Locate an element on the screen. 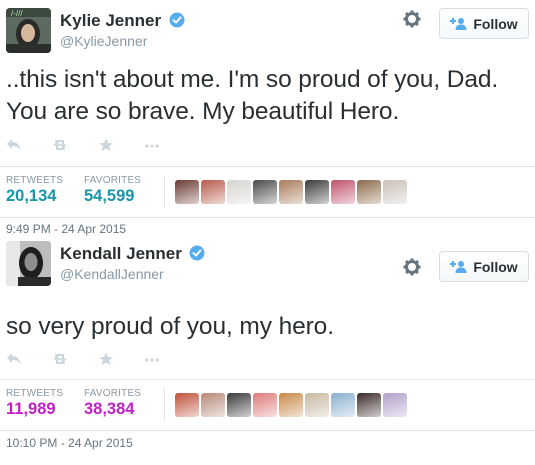 The width and height of the screenshot is (535, 465). handle: @KylieJenner is located at coordinates (122, 41).